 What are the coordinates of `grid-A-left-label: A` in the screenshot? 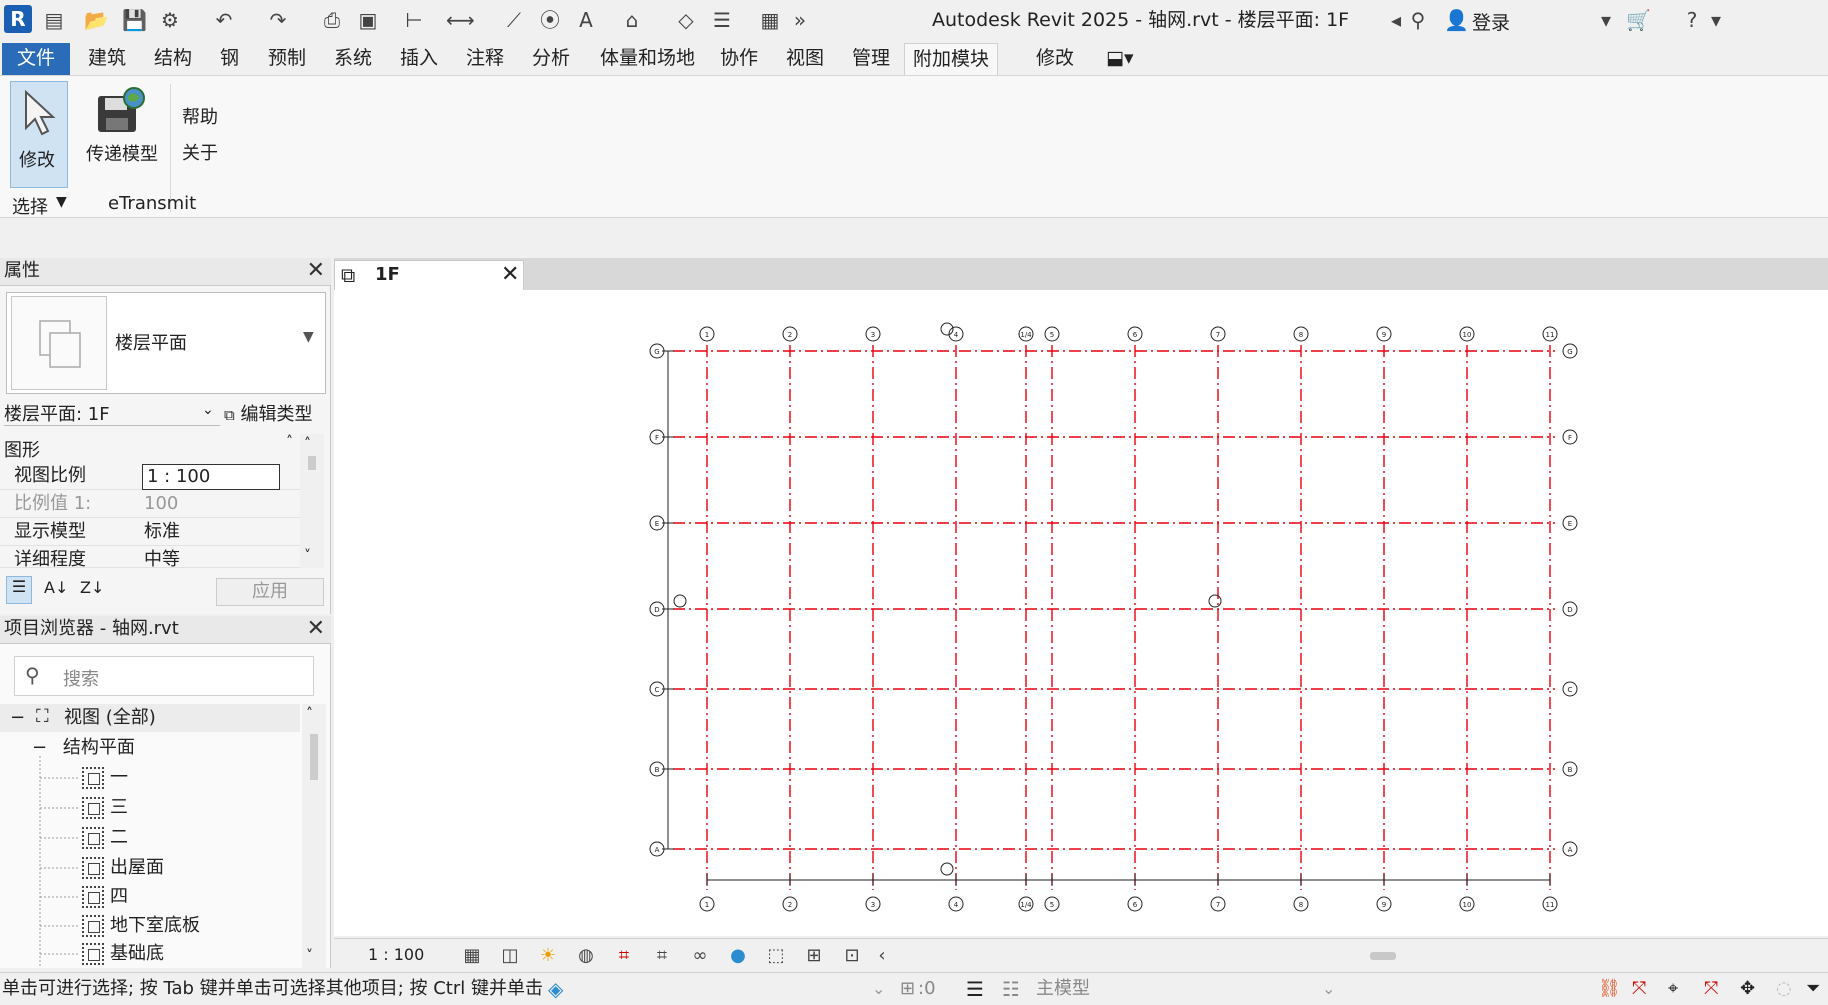 It's located at (657, 850).